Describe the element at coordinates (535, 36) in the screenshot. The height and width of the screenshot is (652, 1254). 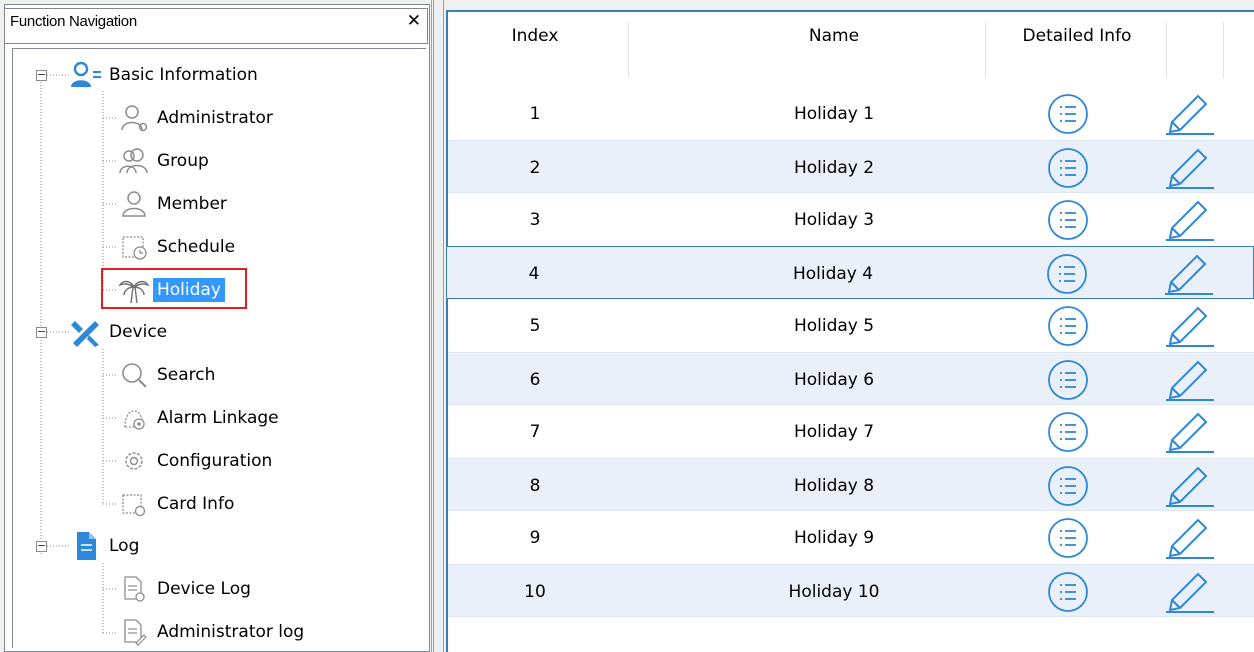
I see `column-header-index: Index` at that location.